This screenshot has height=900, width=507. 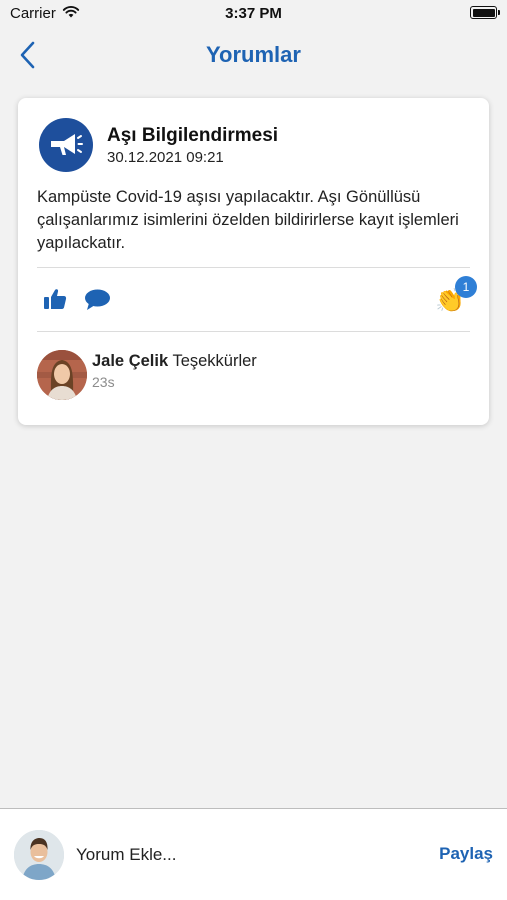 I want to click on comment-text: Jale Çelik Teşekkürler, so click(x=174, y=361).